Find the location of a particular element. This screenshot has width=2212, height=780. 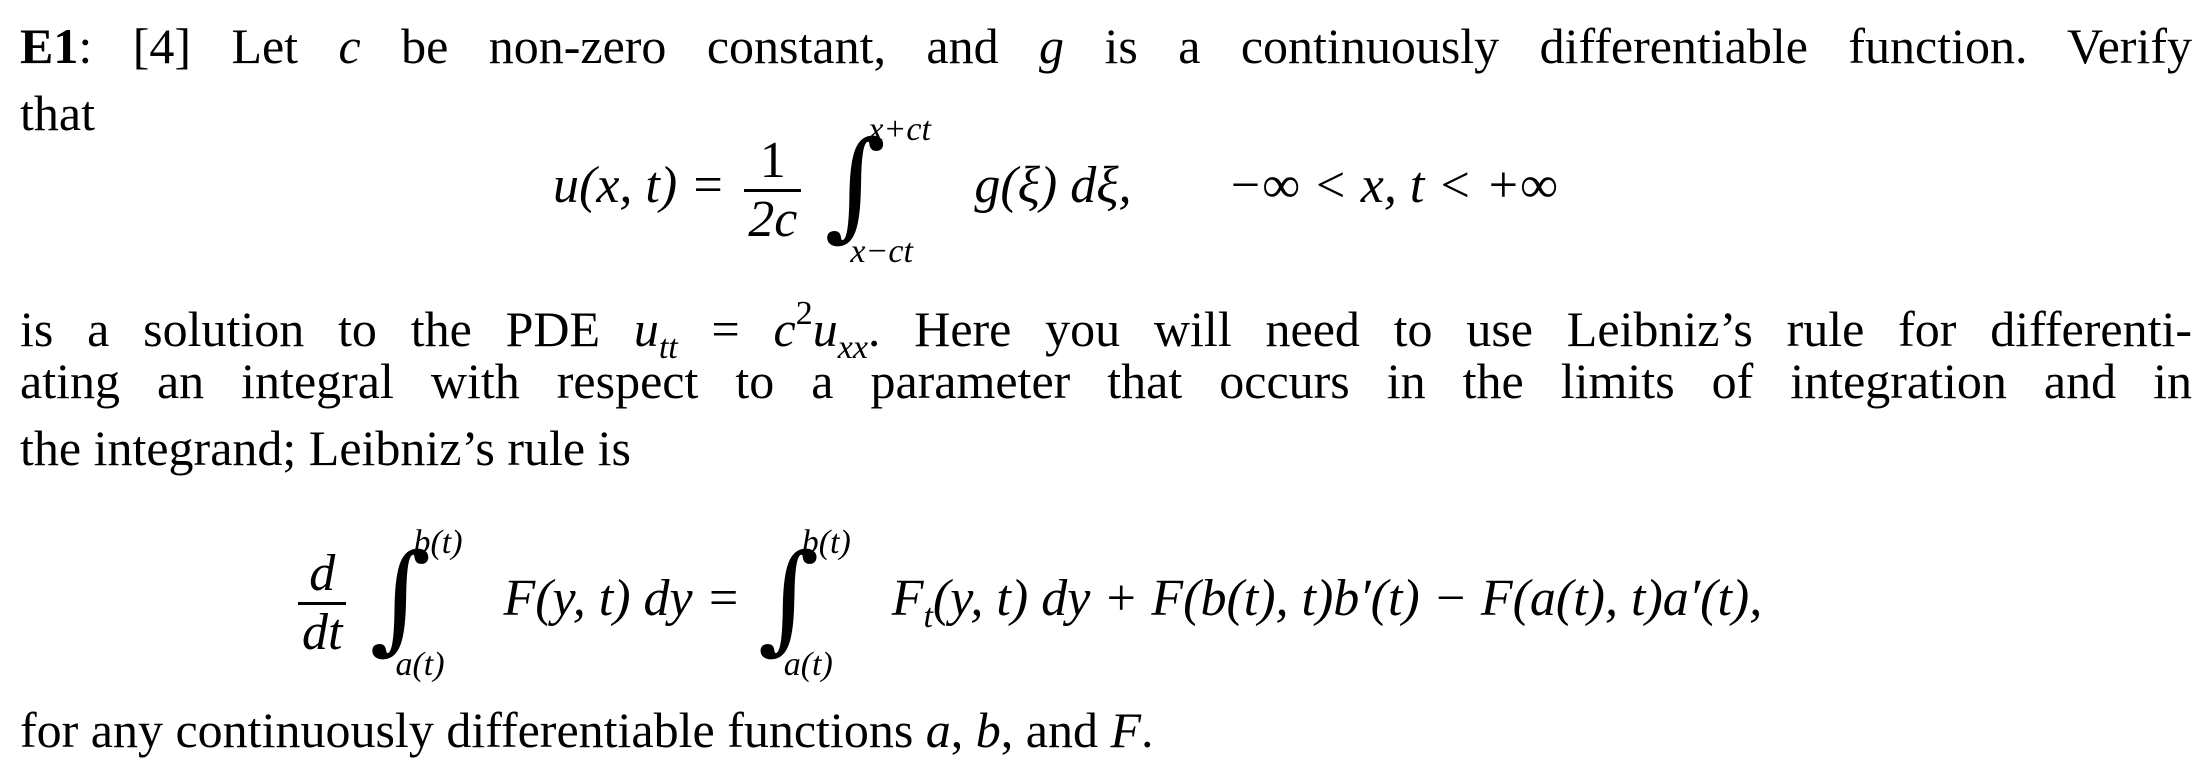

eq1-integral: ∫ x+ct x−ct is located at coordinates (877, 190).